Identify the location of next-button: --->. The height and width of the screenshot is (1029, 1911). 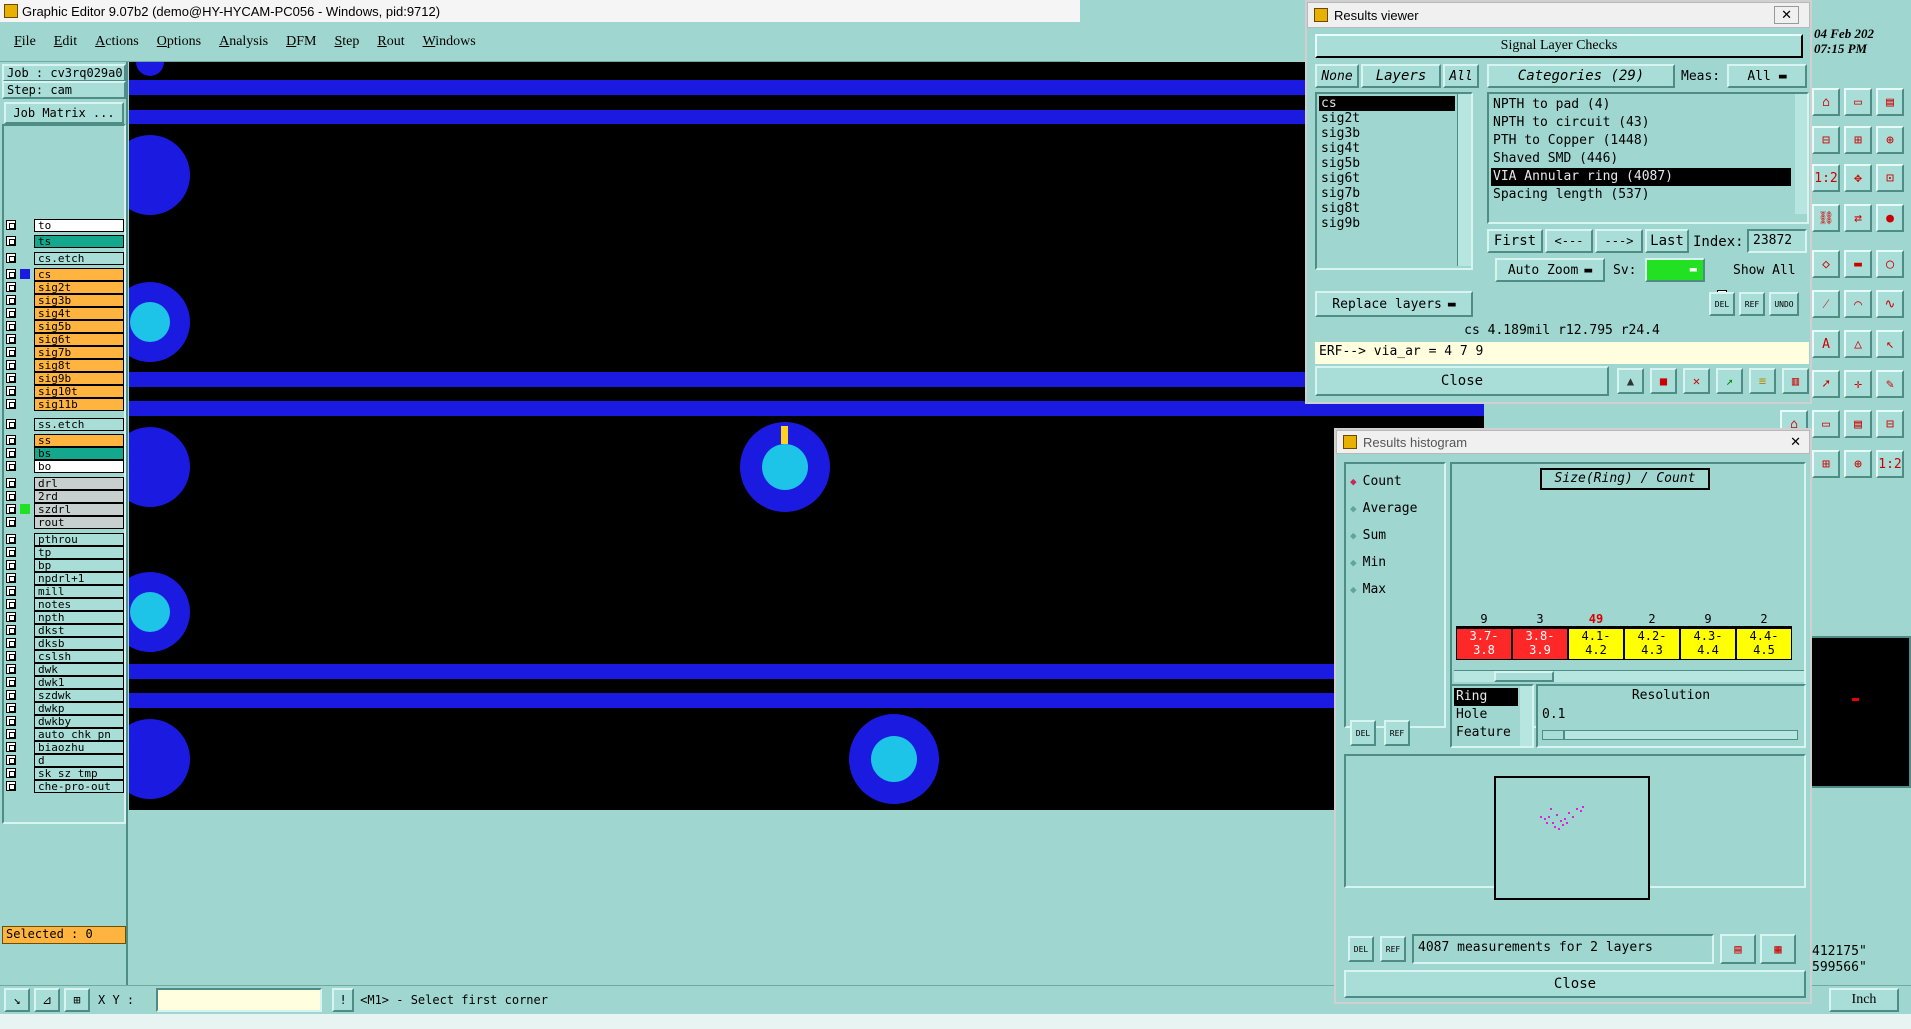
(1619, 241).